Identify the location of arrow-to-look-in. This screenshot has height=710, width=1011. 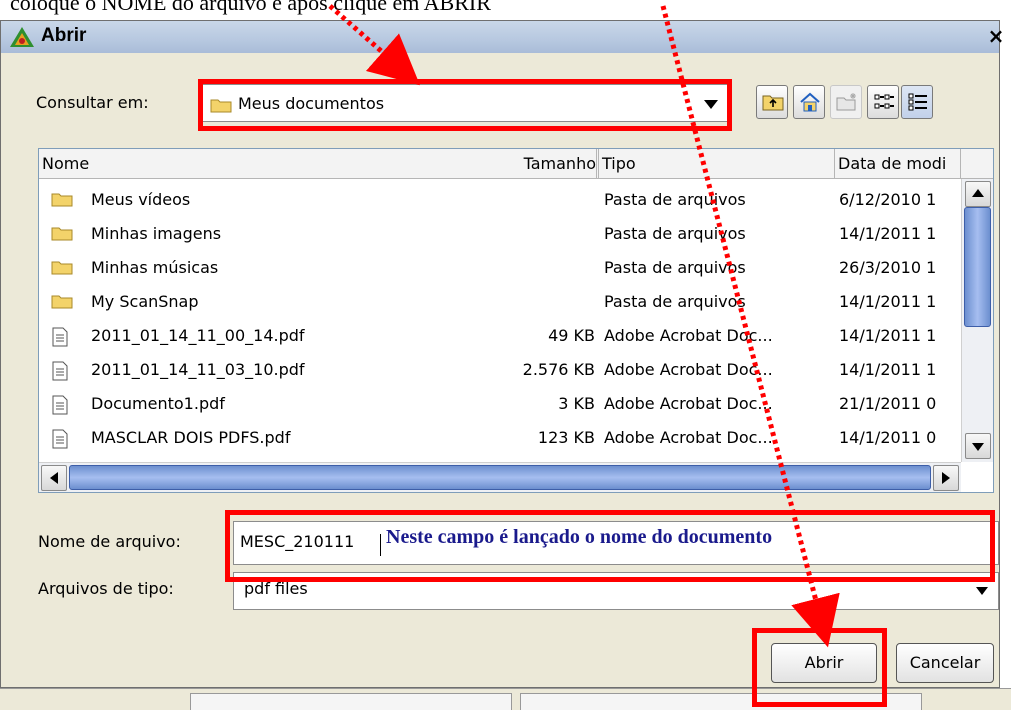
(374, 45).